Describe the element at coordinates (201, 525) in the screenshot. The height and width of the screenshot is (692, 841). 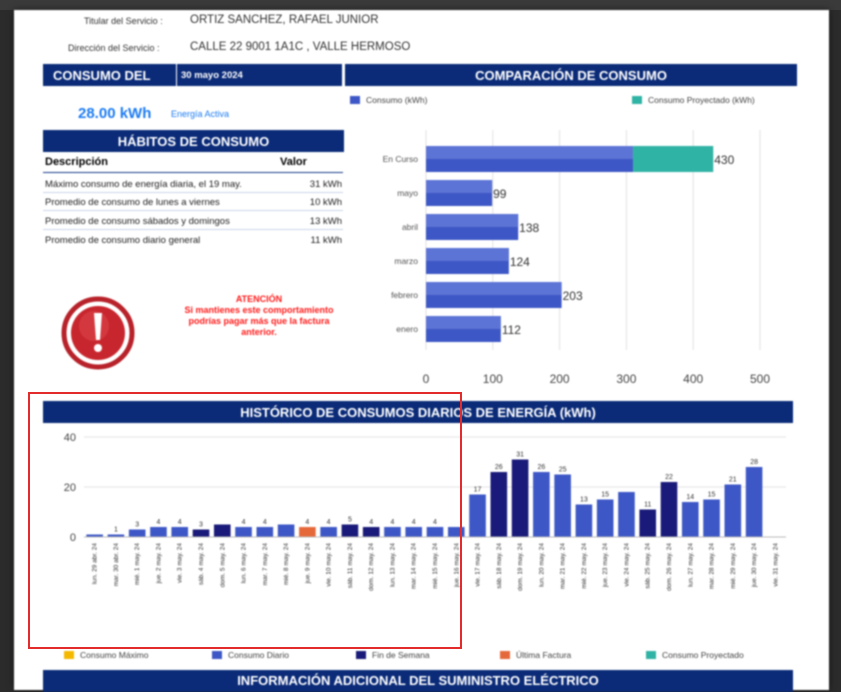
I see `data-label: 3` at that location.